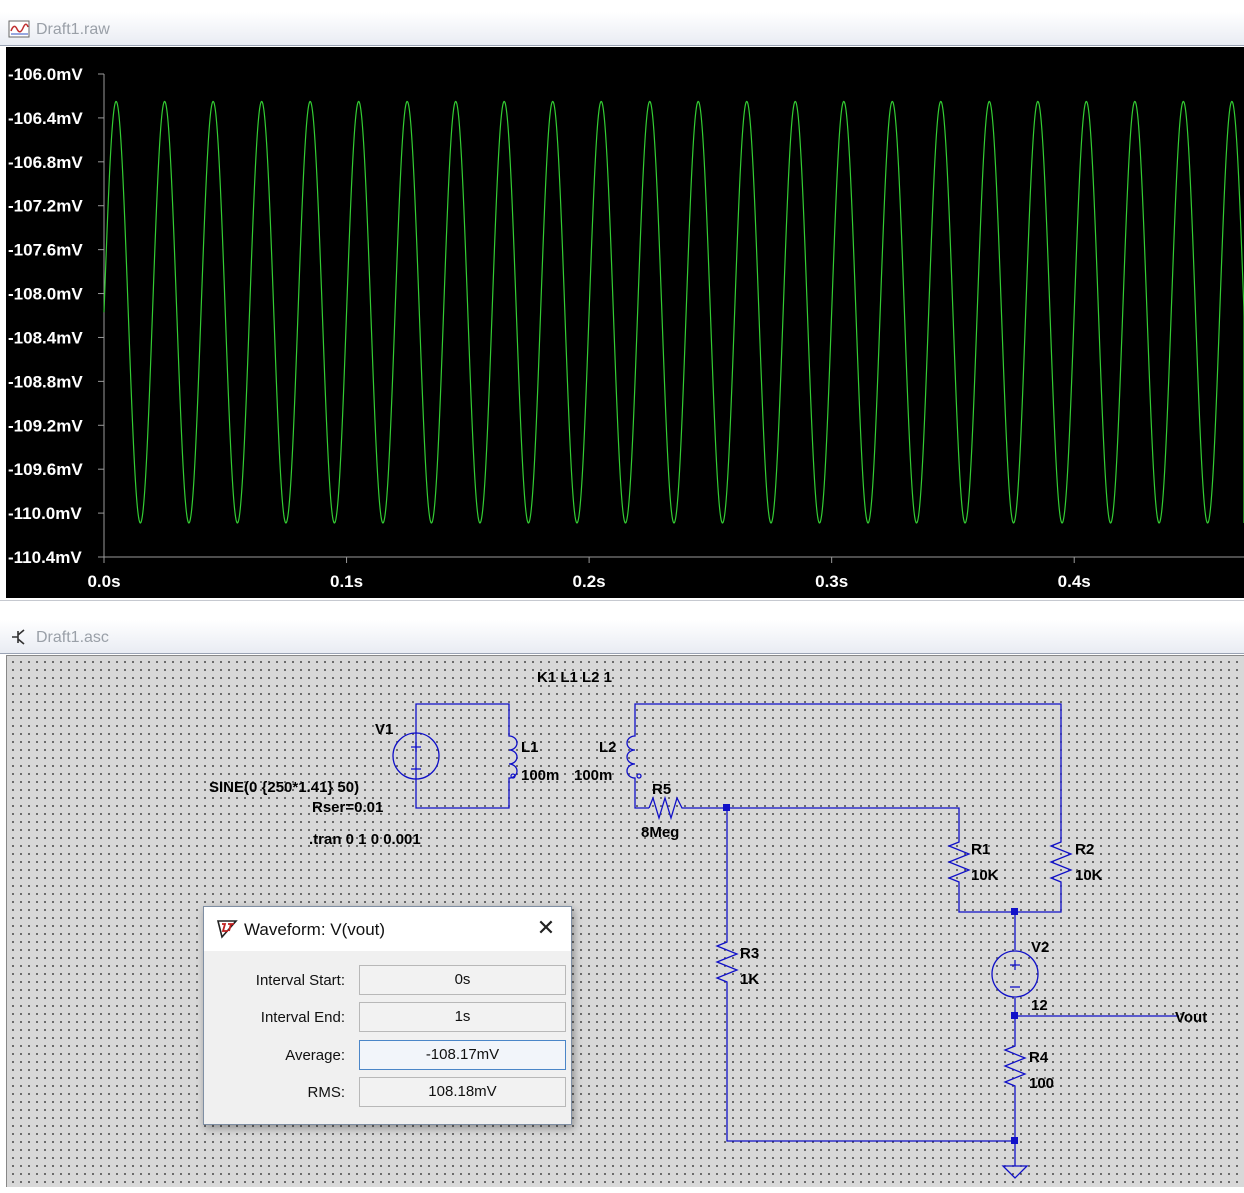 Image resolution: width=1244 pixels, height=1193 pixels. I want to click on v1-rser-label: Rser=0.01, so click(347, 807).